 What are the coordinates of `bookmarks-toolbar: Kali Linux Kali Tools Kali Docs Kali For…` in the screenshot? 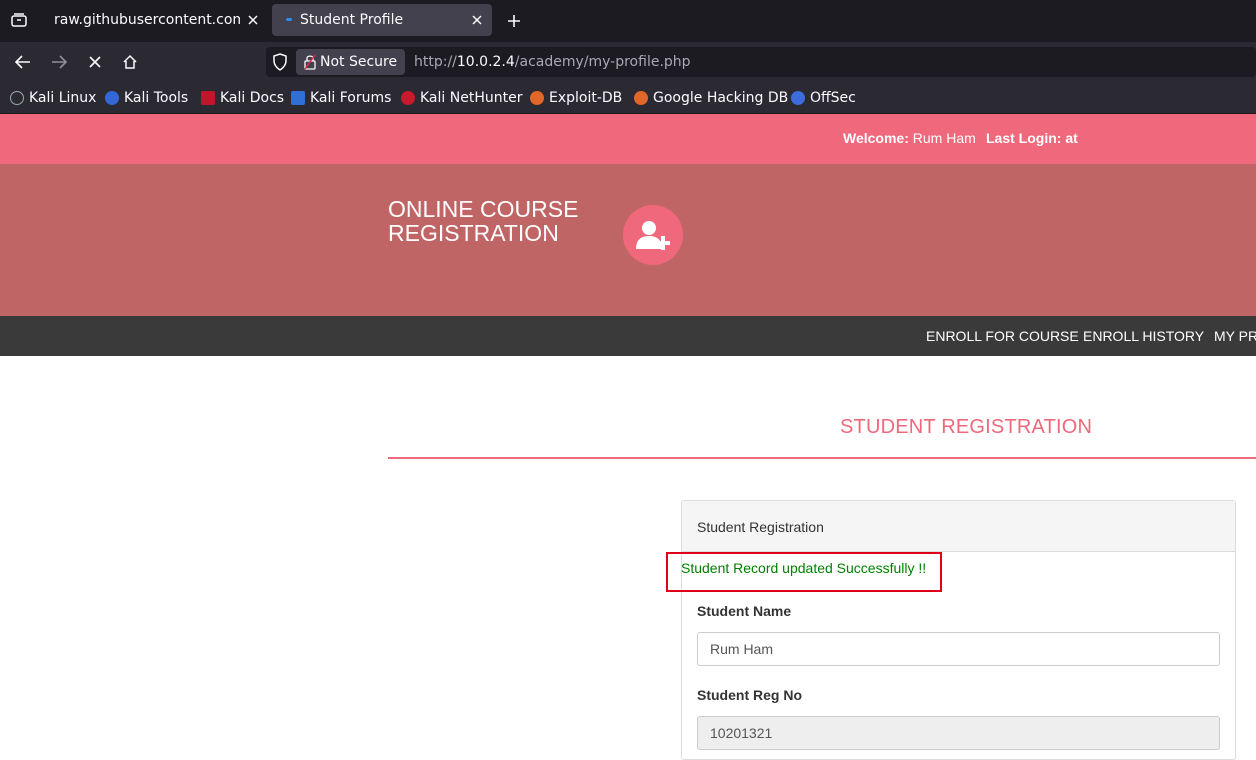 It's located at (628, 98).